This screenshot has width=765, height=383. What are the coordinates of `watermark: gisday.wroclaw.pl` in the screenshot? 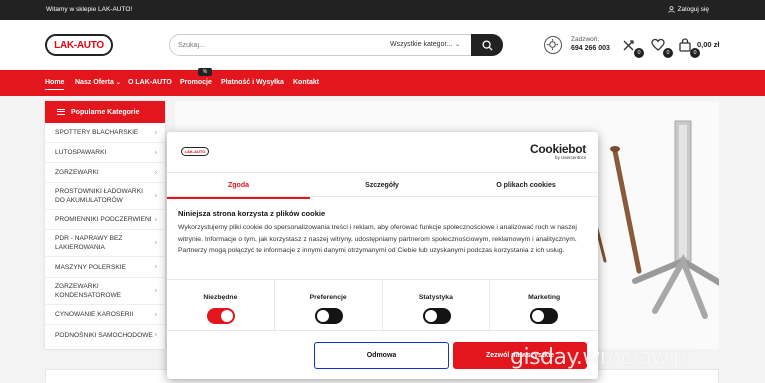 It's located at (601, 357).